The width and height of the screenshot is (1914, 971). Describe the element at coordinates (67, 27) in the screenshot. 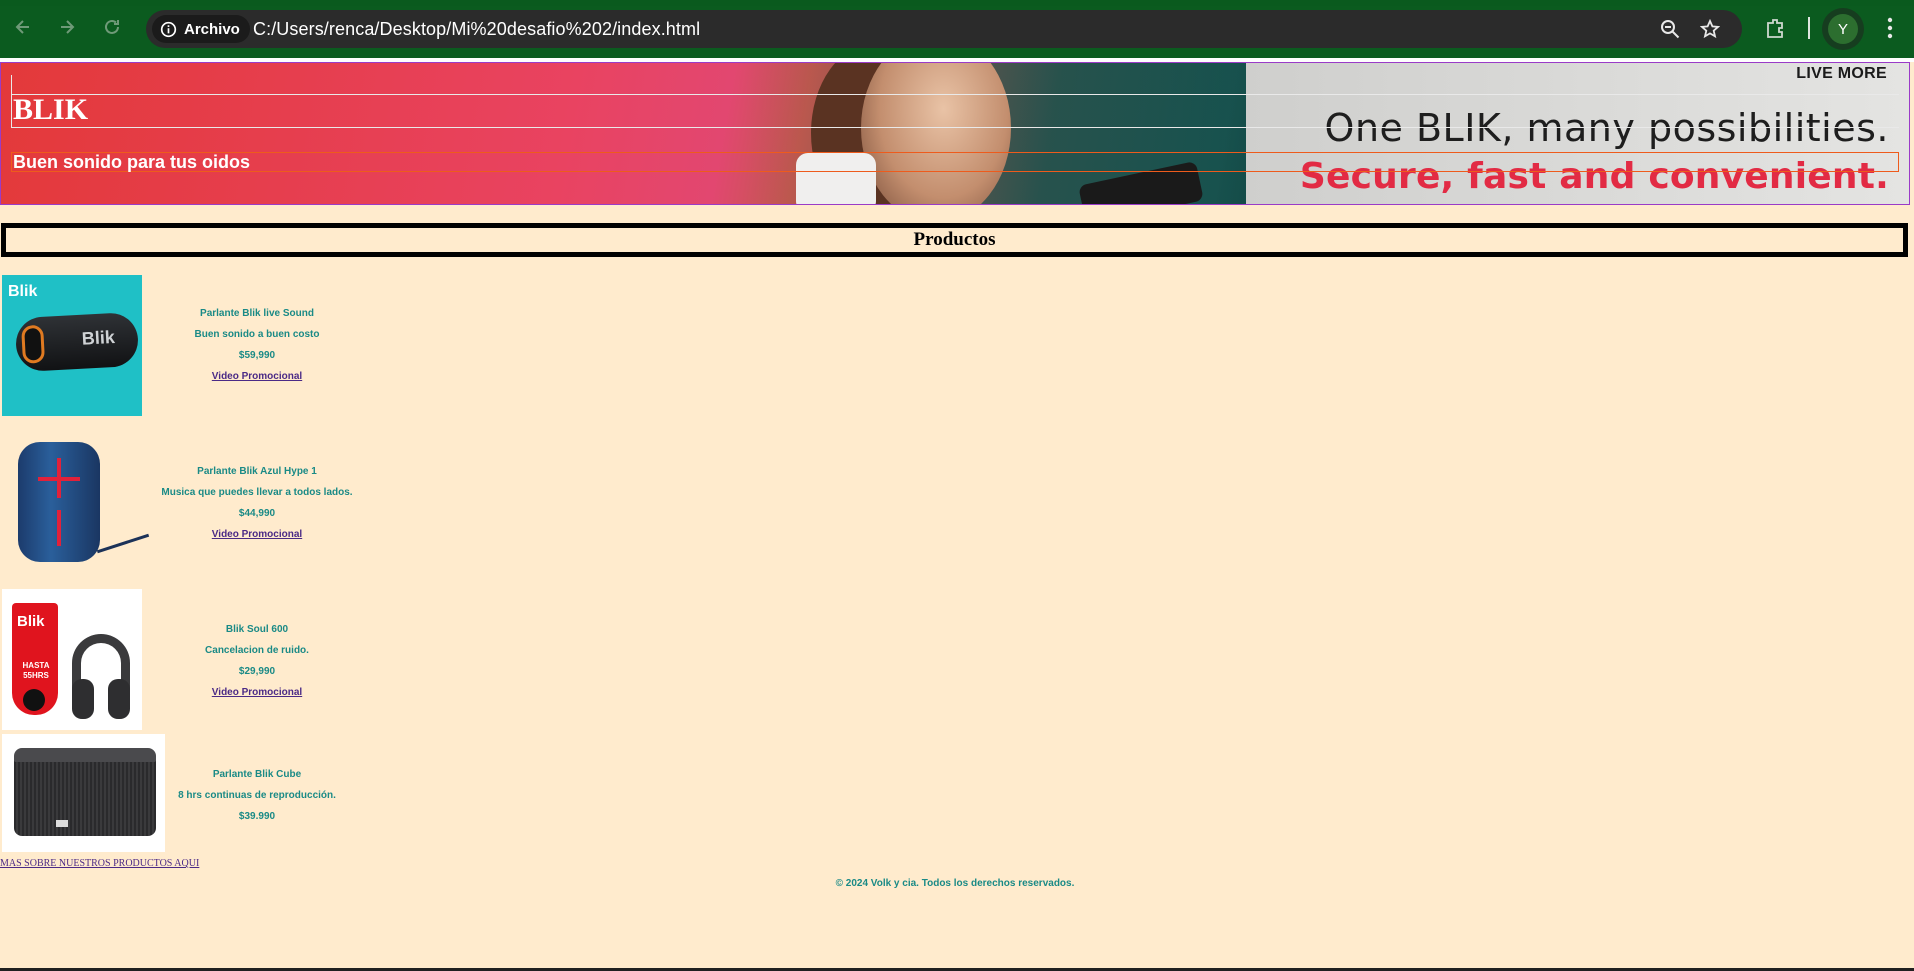

I see `forward-icon` at that location.